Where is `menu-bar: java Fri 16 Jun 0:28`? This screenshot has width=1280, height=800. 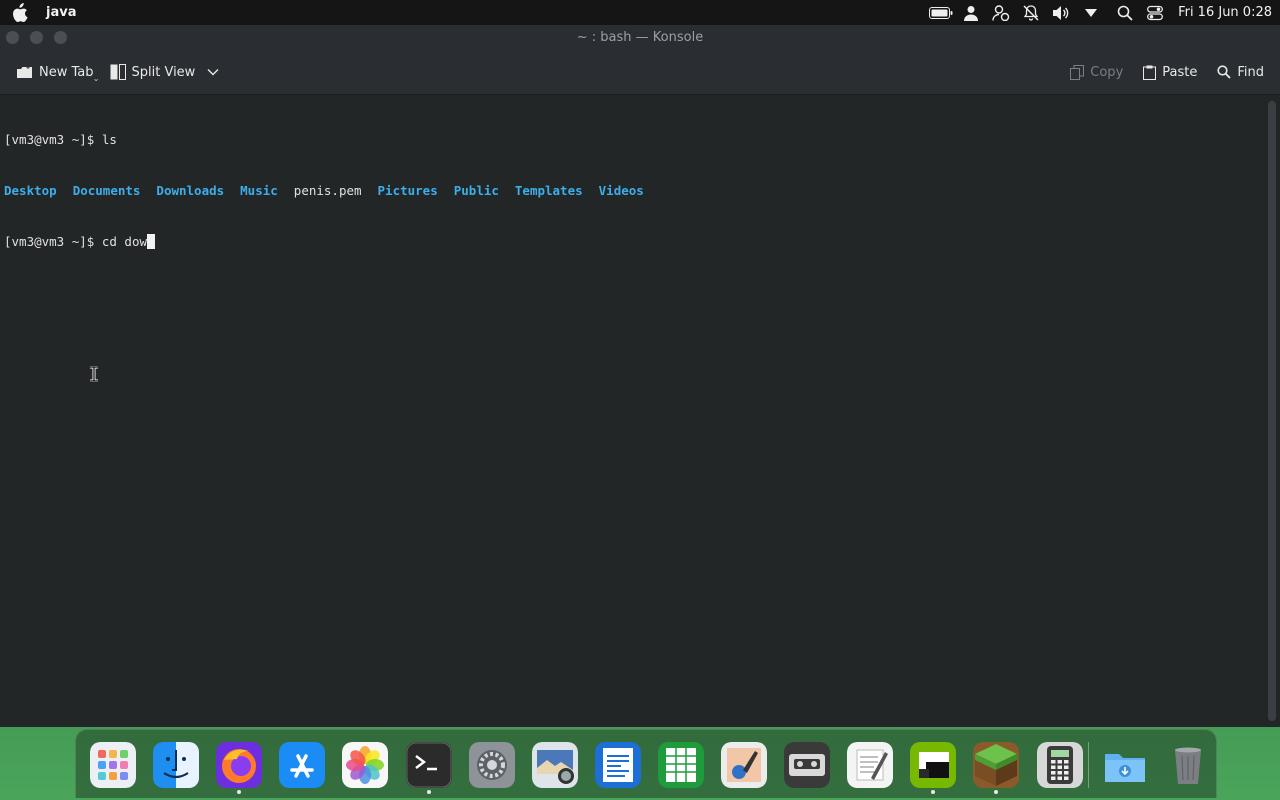 menu-bar: java Fri 16 Jun 0:28 is located at coordinates (640, 12).